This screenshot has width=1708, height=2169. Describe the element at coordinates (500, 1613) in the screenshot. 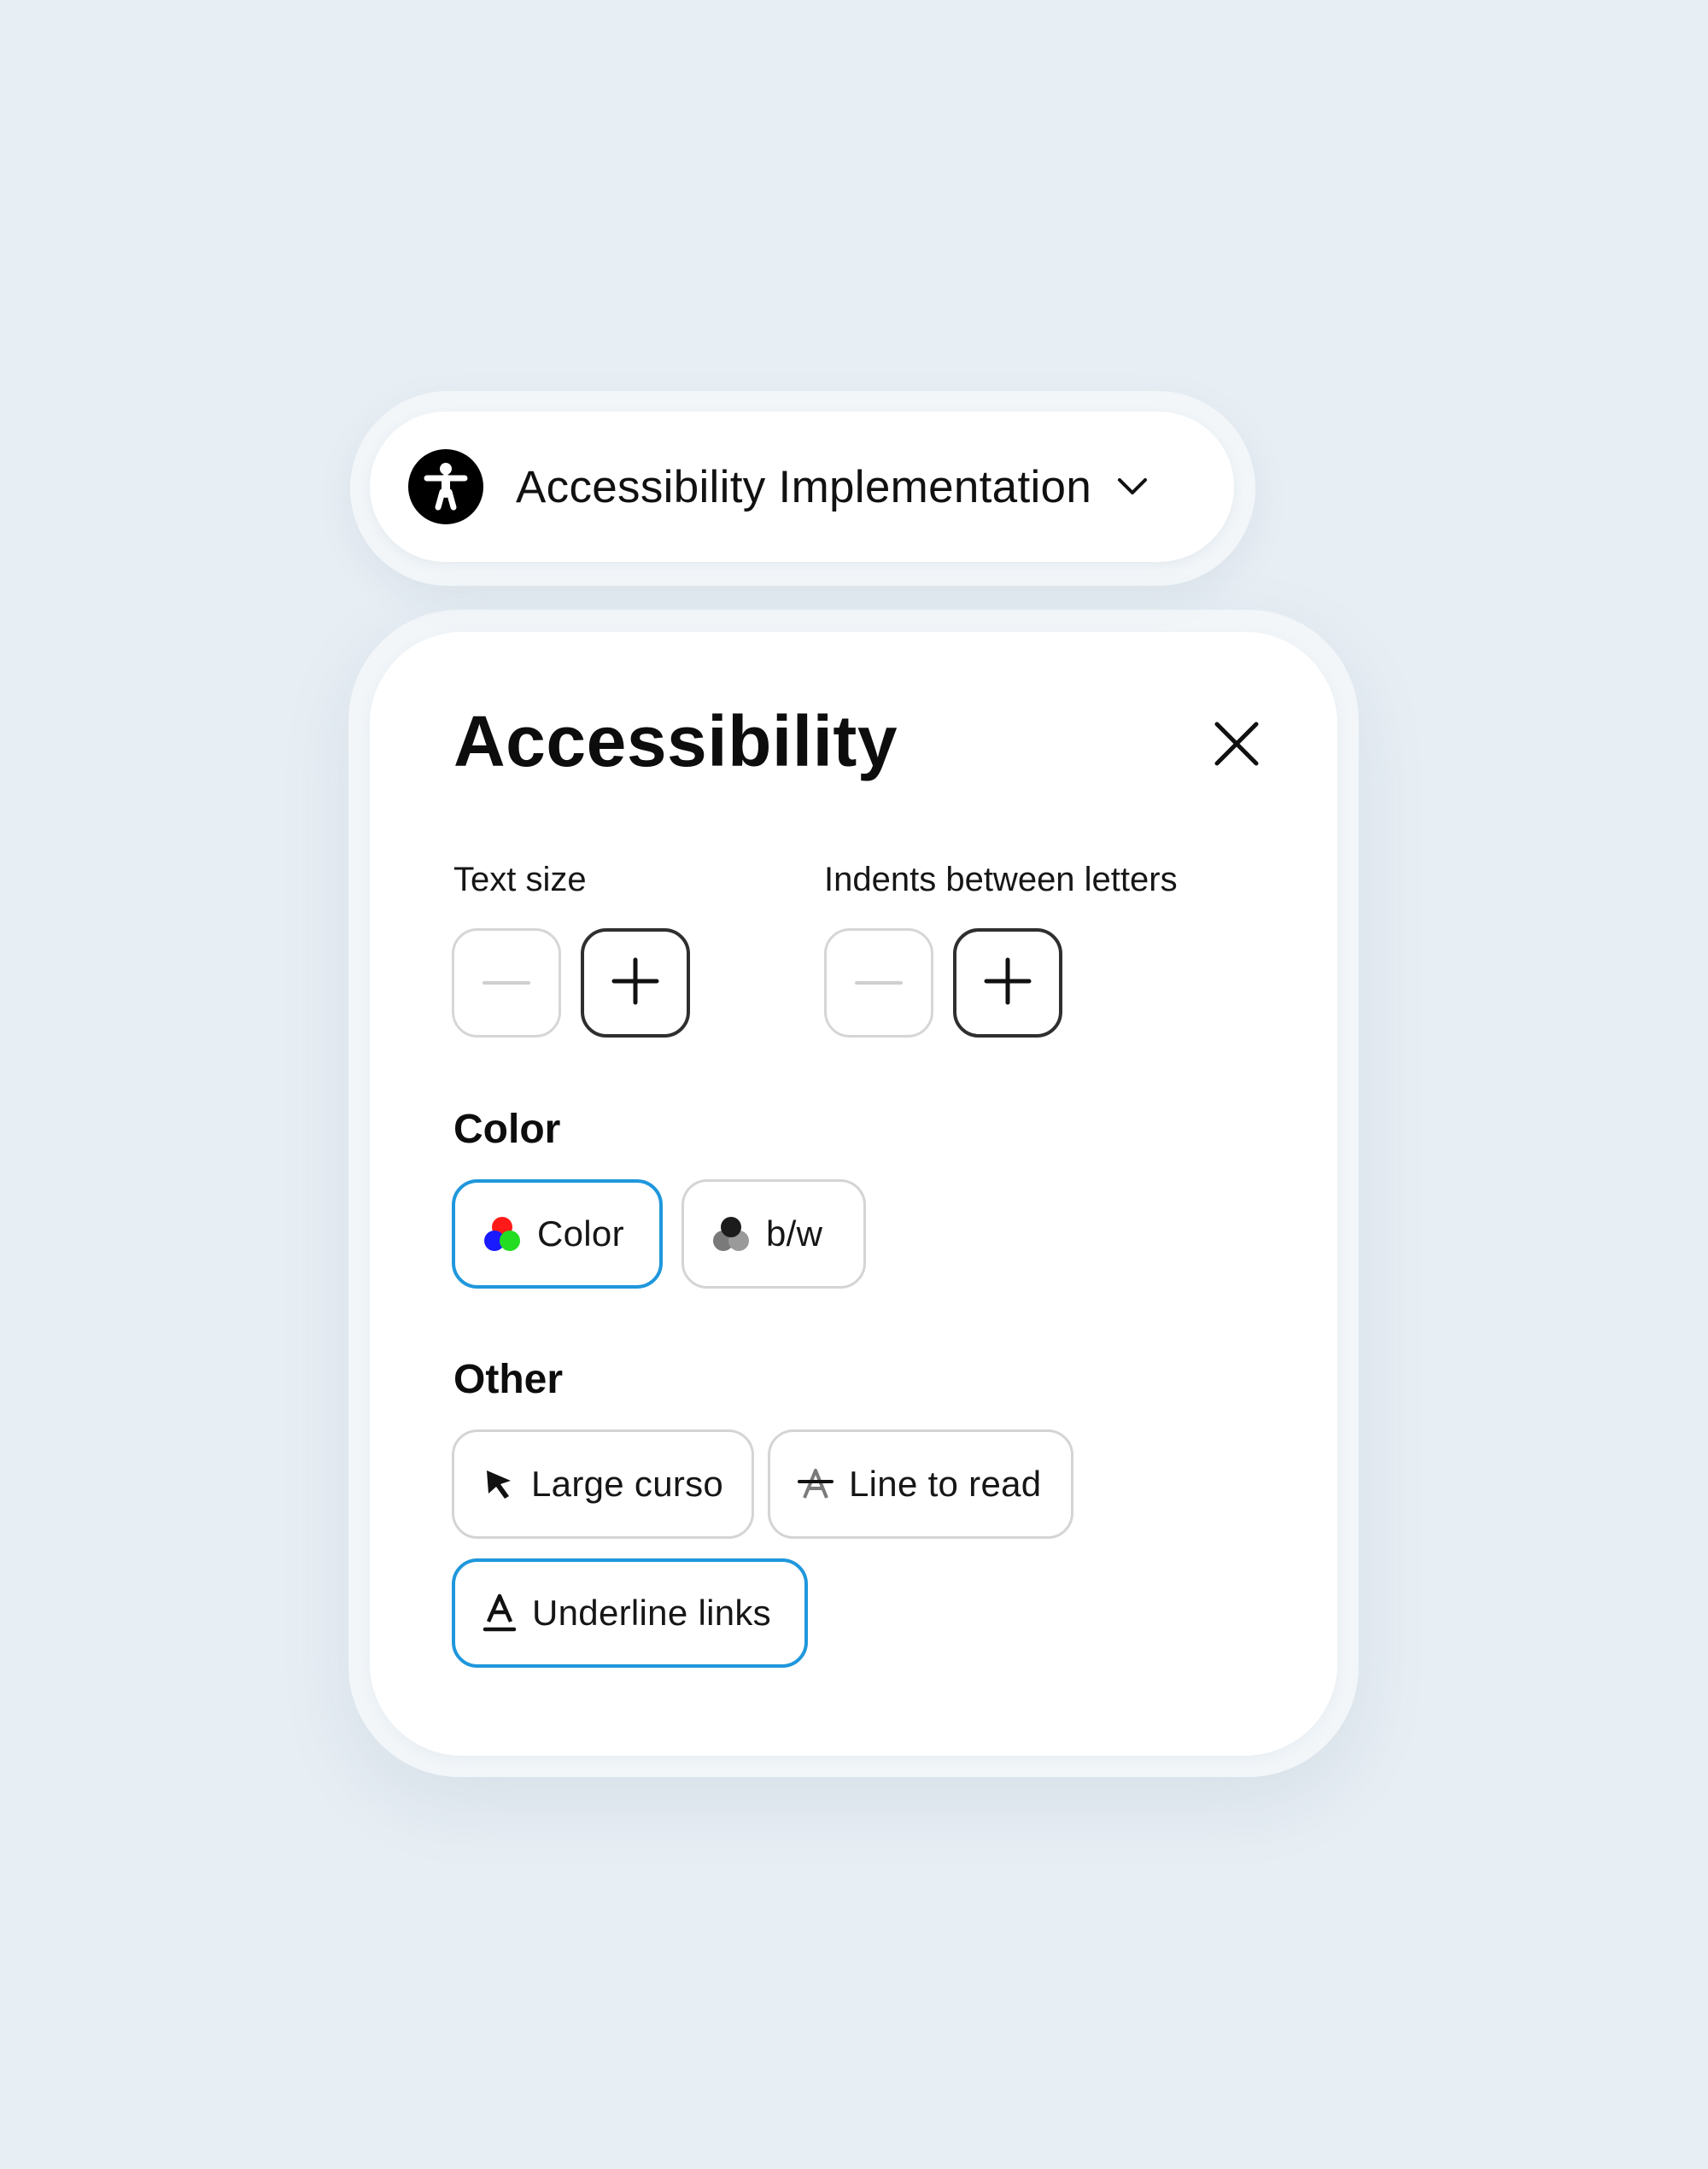

I see `underline-a-icon` at that location.